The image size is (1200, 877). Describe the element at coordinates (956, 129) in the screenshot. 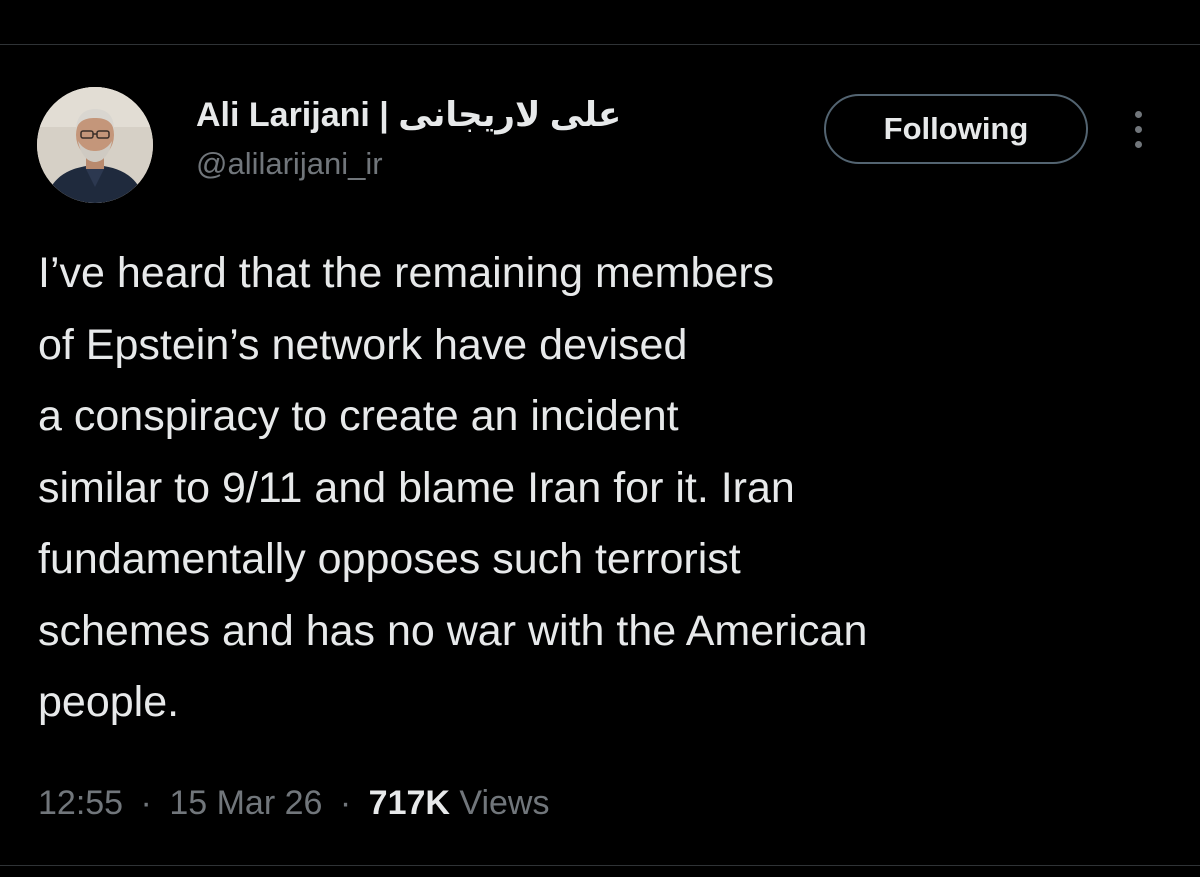

I see `following-button: Following` at that location.